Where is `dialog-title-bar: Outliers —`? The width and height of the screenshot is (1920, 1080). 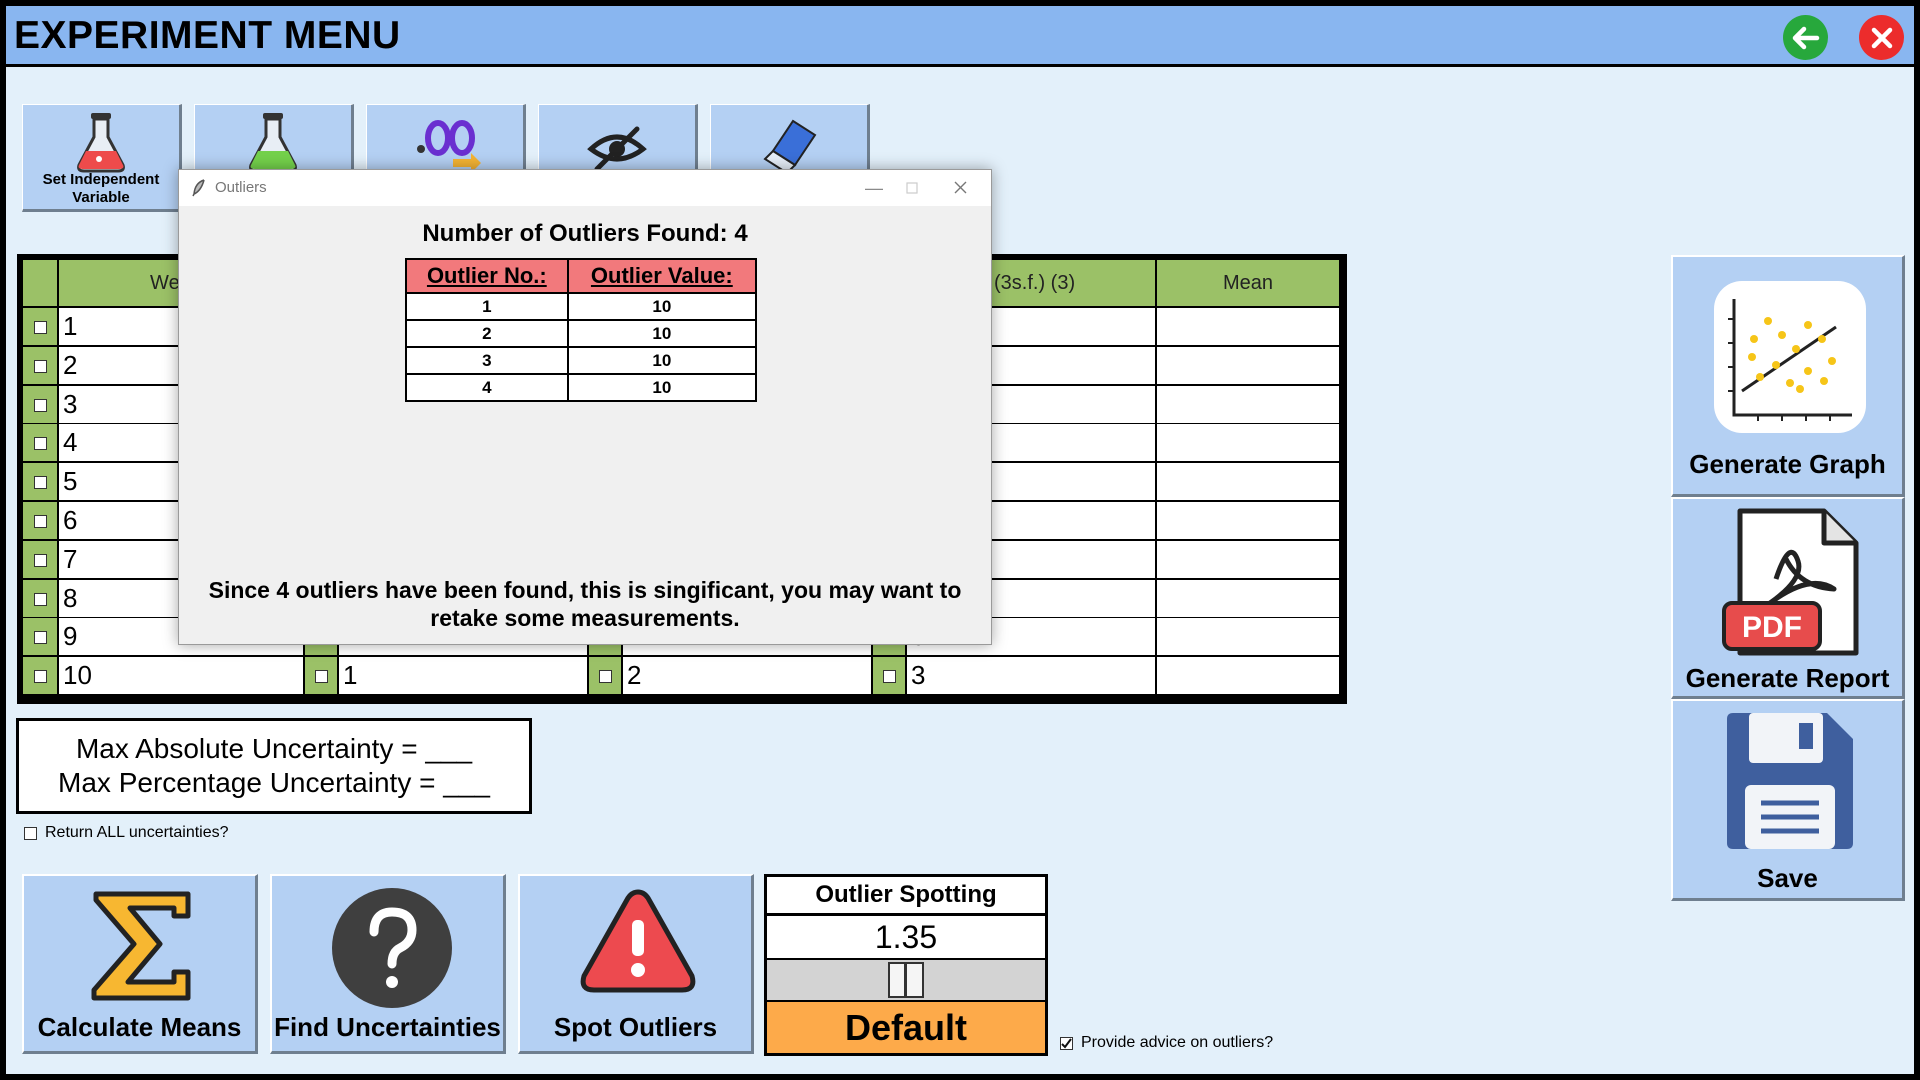
dialog-title-bar: Outliers — is located at coordinates (585, 188).